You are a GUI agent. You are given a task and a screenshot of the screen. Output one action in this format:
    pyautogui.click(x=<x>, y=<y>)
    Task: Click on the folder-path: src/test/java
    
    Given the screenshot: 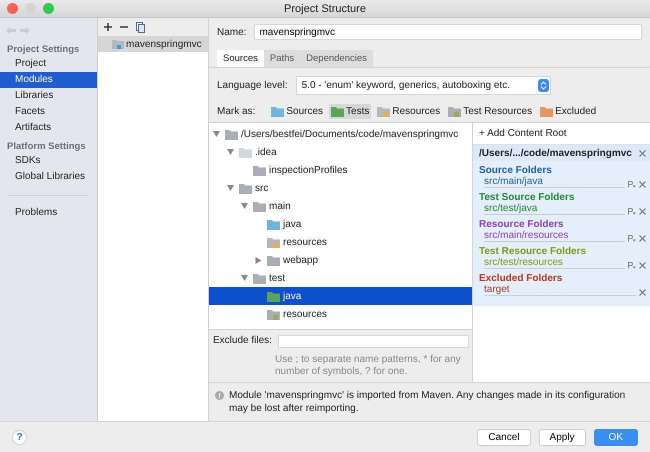 What is the action you would take?
    pyautogui.click(x=554, y=209)
    